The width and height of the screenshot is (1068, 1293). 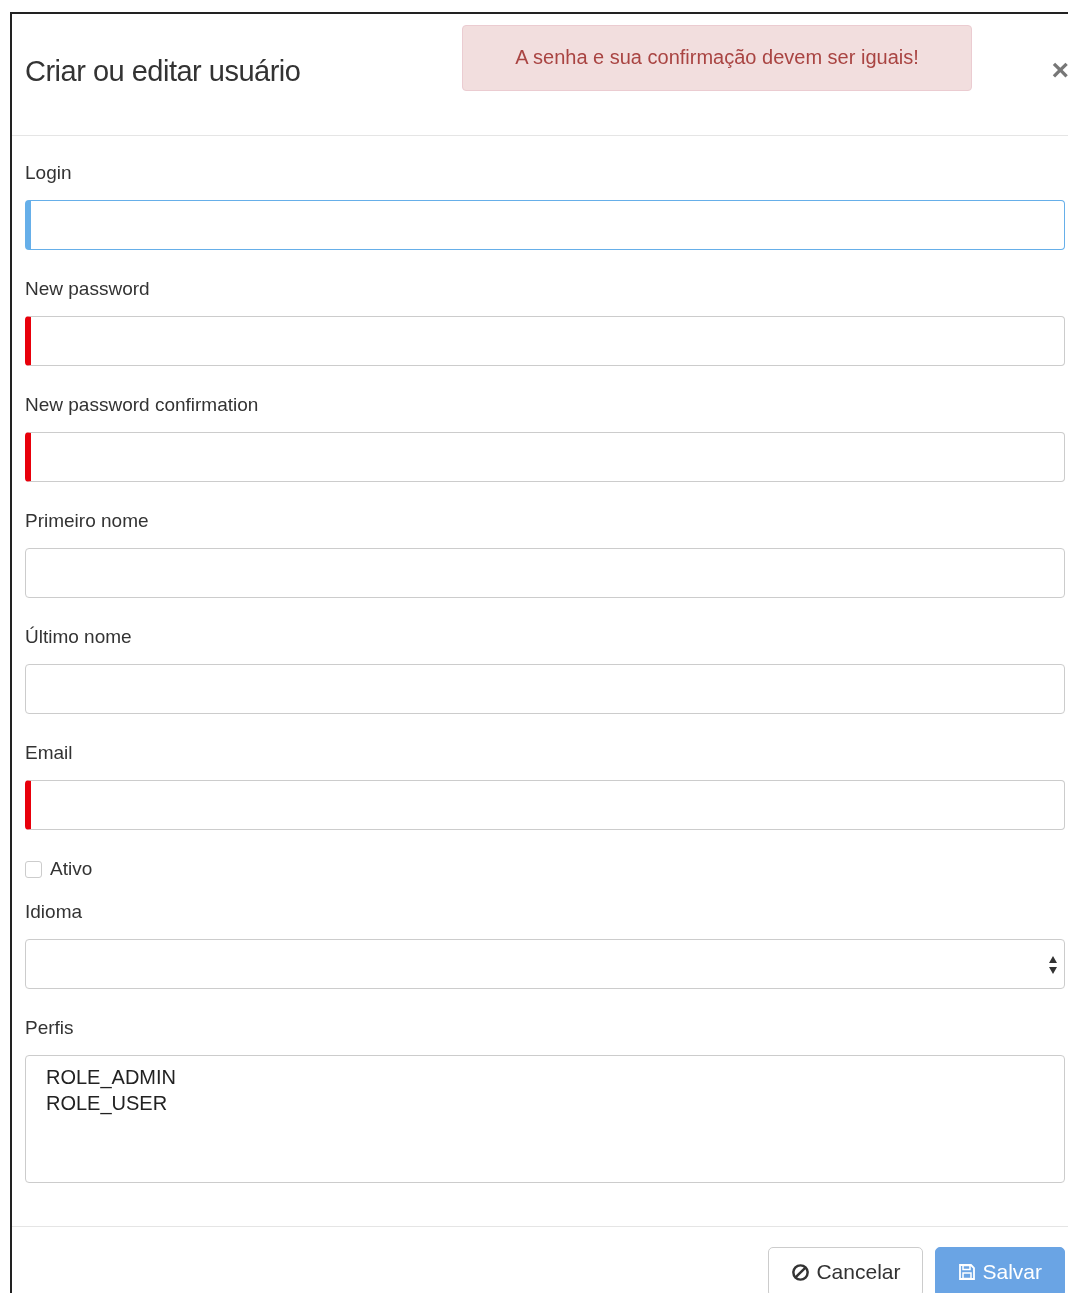 What do you see at coordinates (87, 521) in the screenshot?
I see `field-label: Primeiro nome` at bounding box center [87, 521].